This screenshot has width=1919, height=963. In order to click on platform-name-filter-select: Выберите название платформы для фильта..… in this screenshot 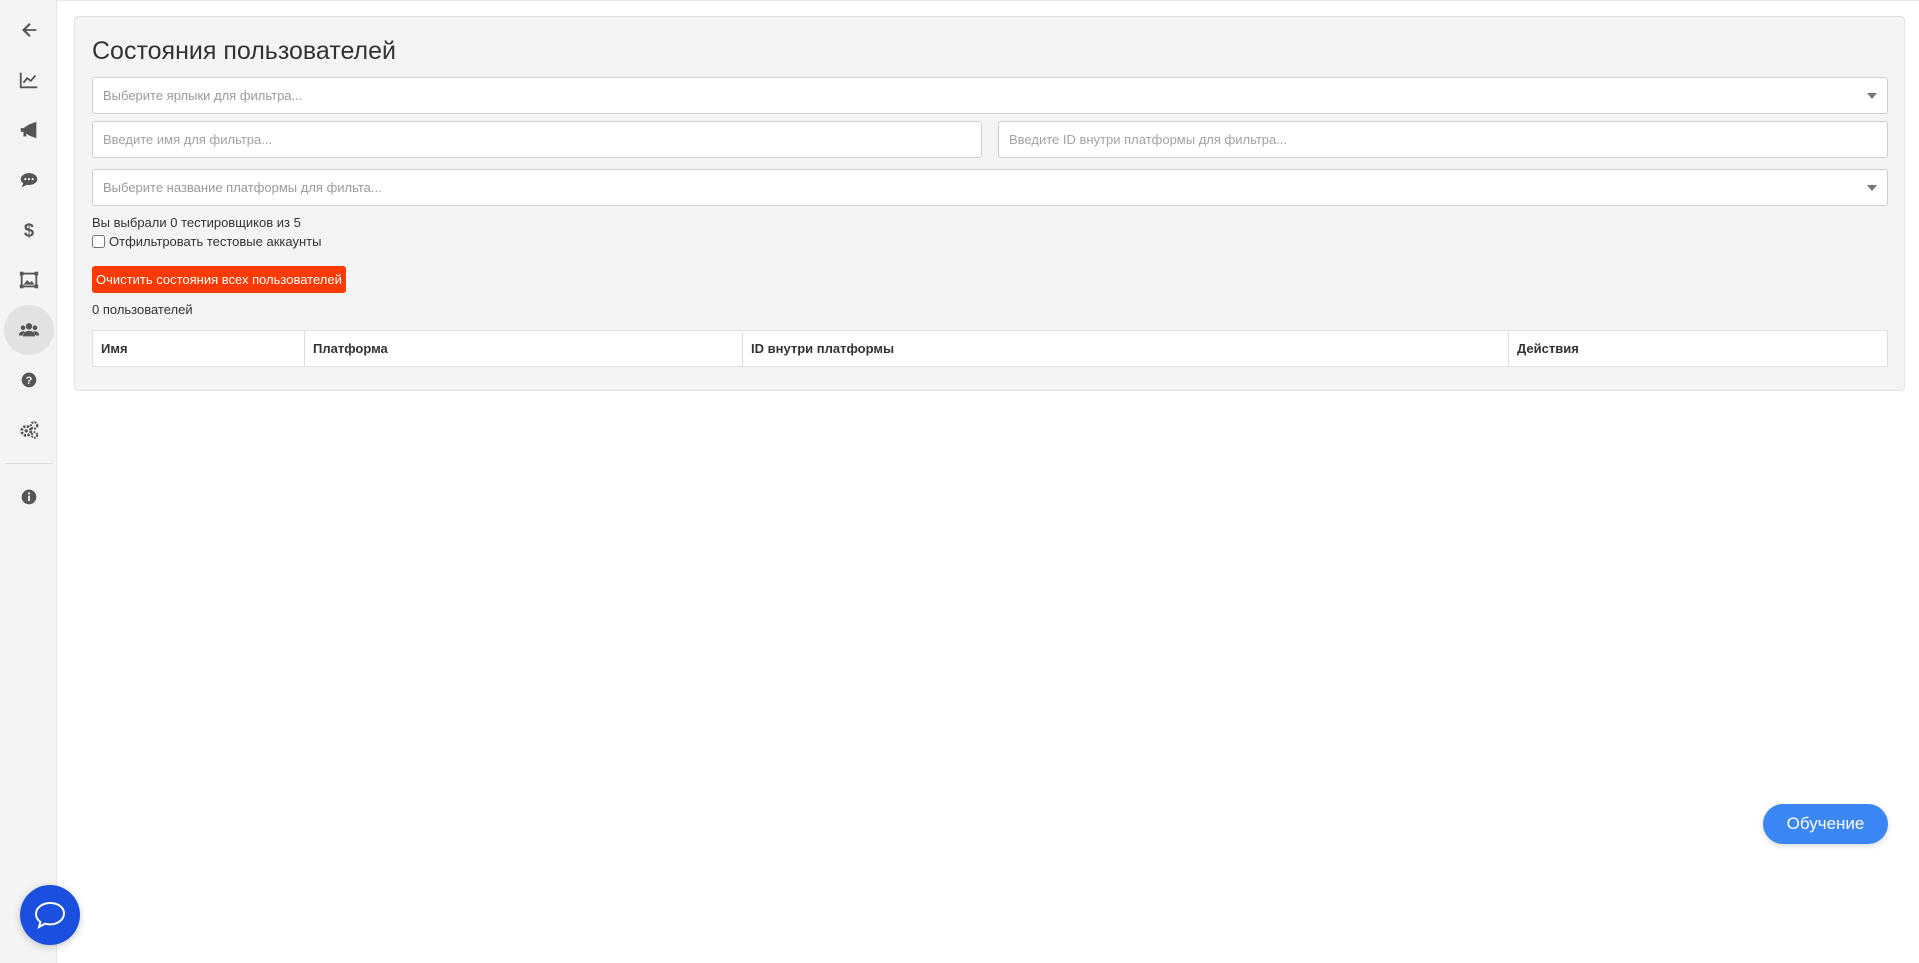, I will do `click(990, 187)`.